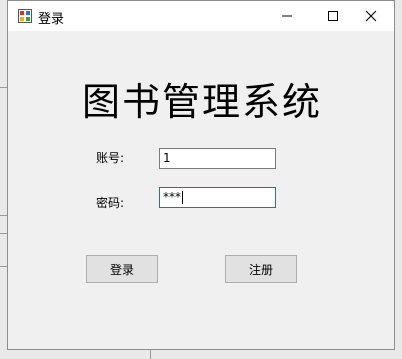 The width and height of the screenshot is (402, 359). Describe the element at coordinates (201, 16) in the screenshot. I see `title-bar: 登录` at that location.